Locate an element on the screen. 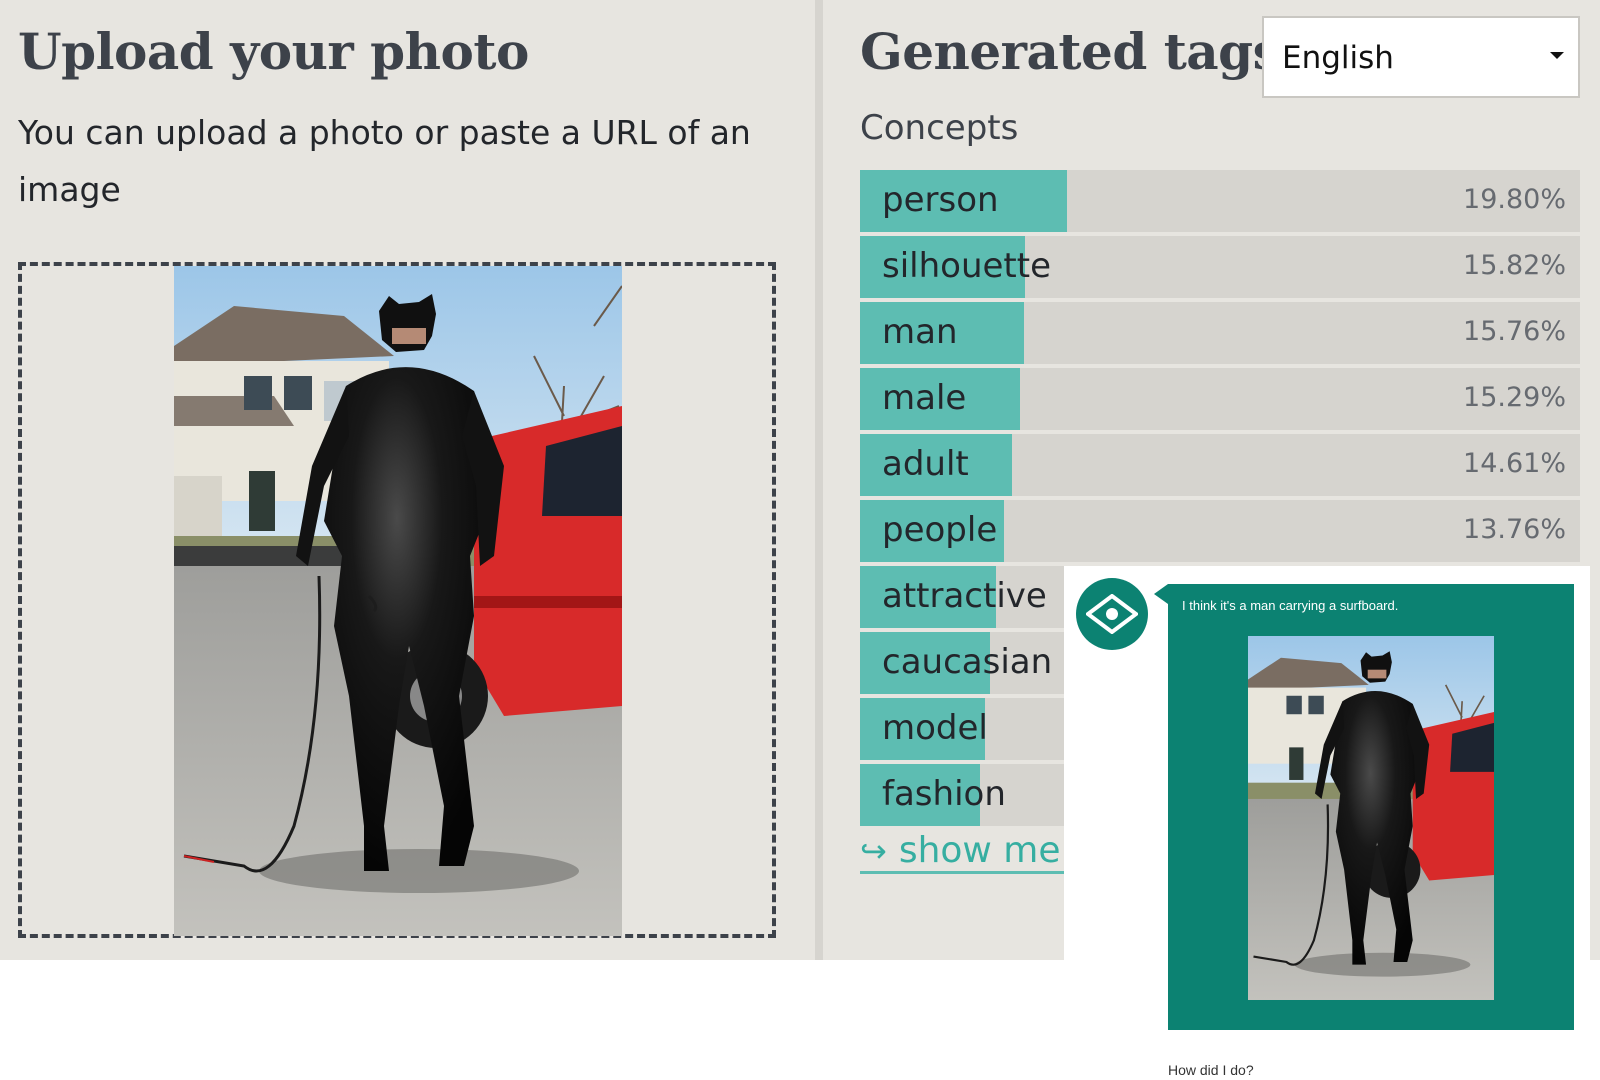 This screenshot has width=1600, height=1080. bot-avatar is located at coordinates (1112, 614).